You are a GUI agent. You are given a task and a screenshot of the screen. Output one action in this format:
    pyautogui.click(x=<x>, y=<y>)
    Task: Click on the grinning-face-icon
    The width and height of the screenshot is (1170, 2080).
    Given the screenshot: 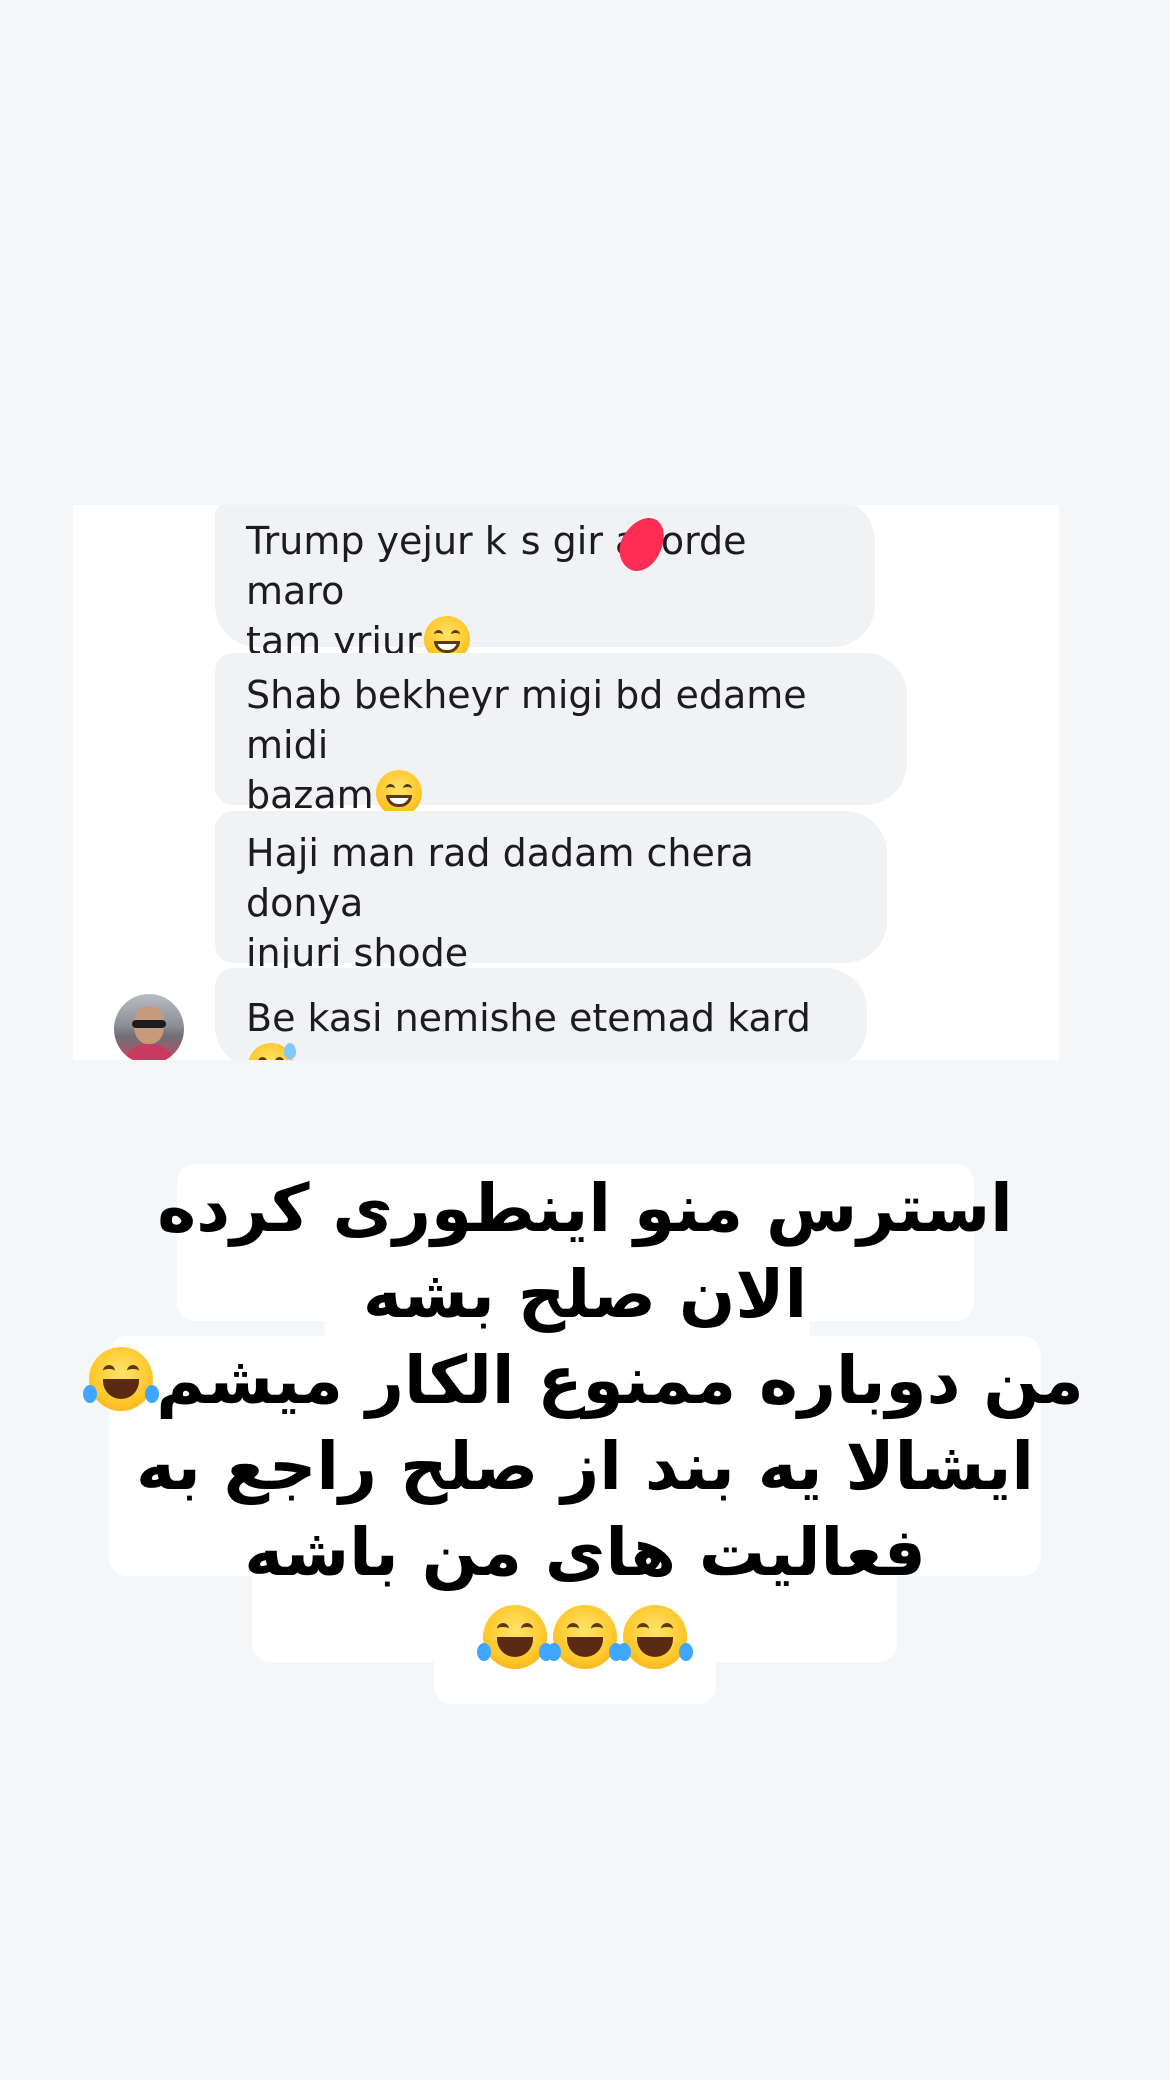 What is the action you would take?
    pyautogui.click(x=398, y=793)
    